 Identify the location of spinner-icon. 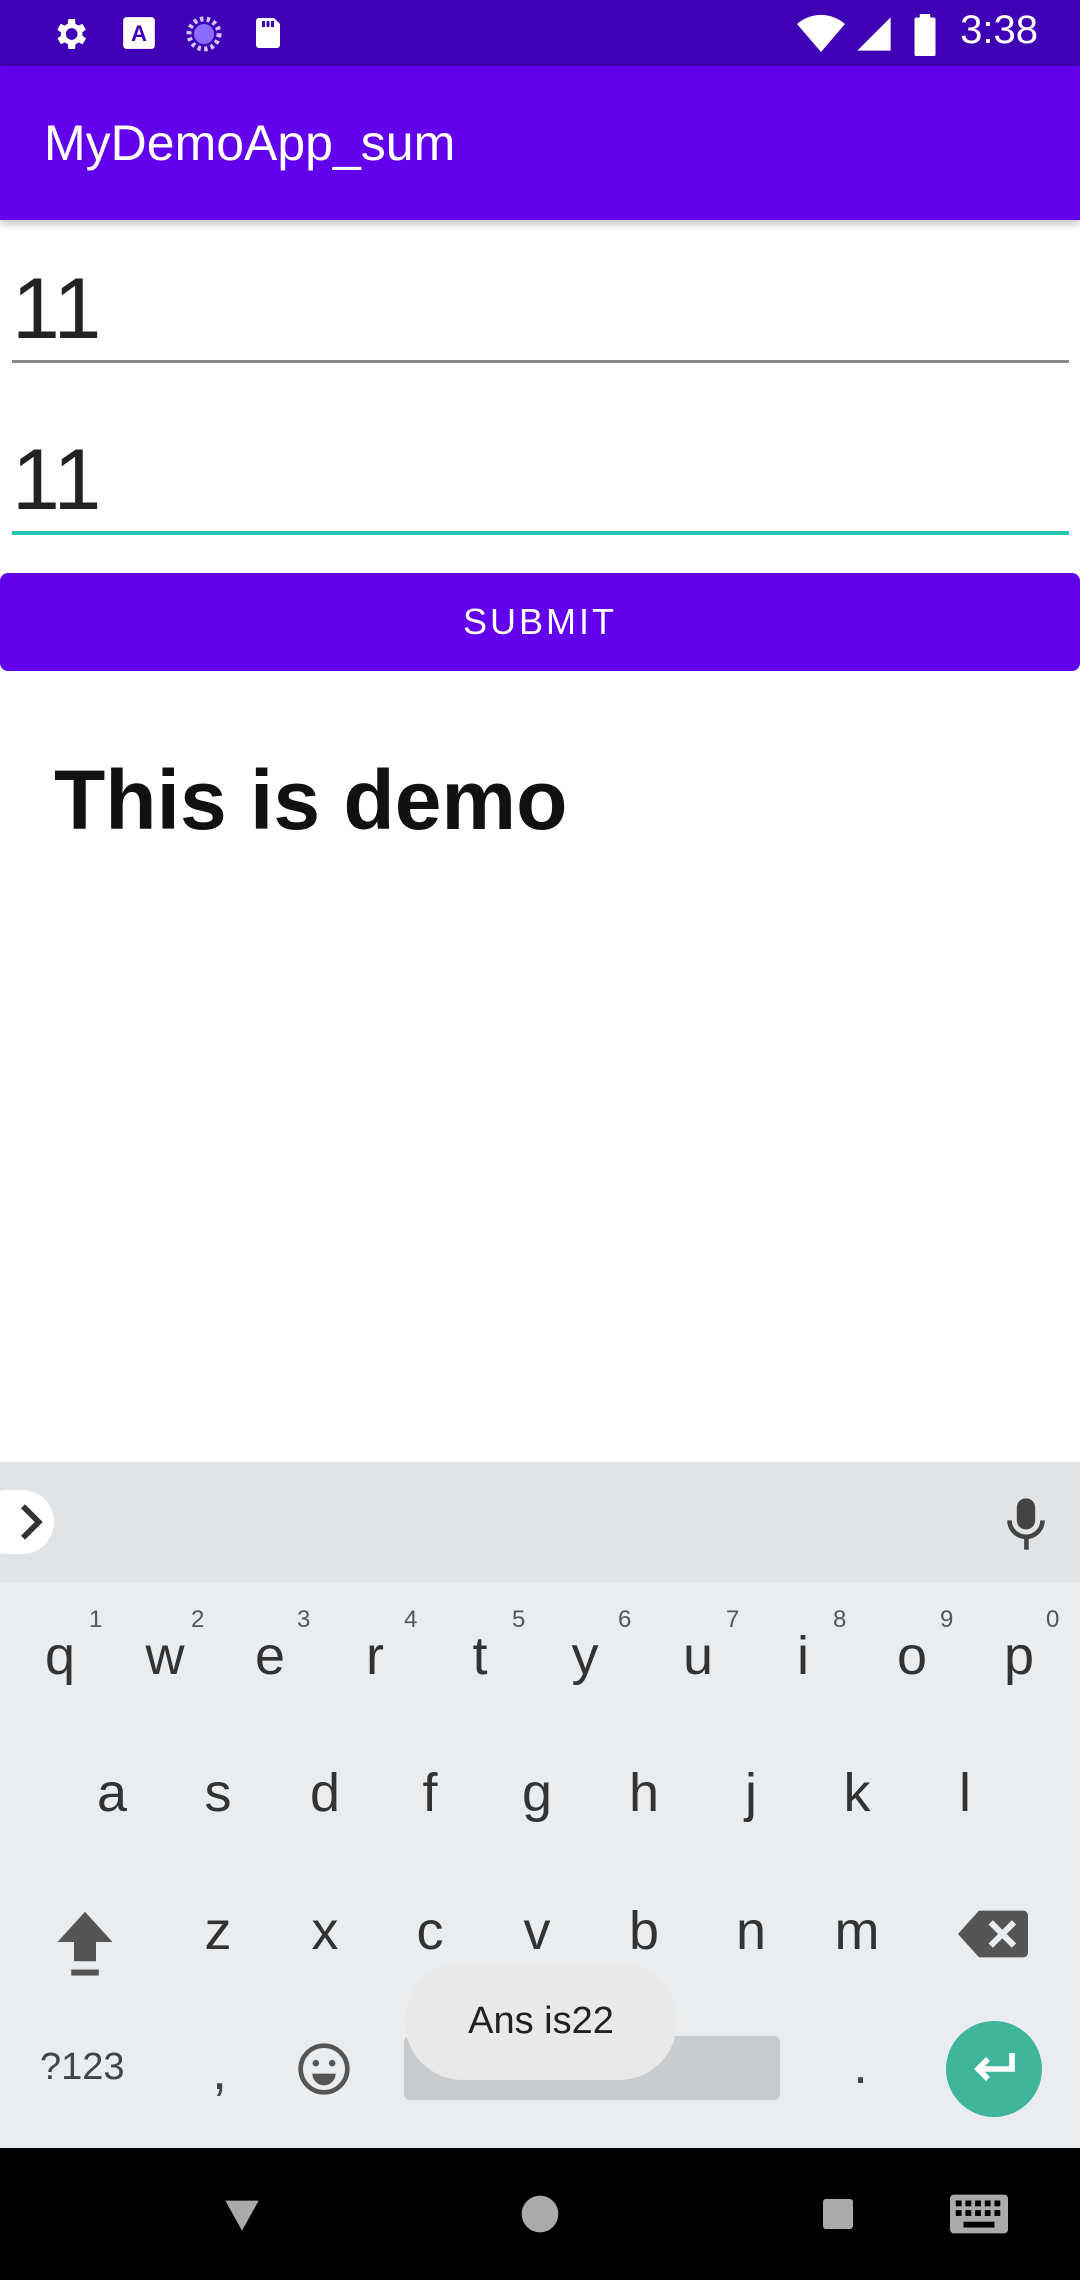
(204, 34).